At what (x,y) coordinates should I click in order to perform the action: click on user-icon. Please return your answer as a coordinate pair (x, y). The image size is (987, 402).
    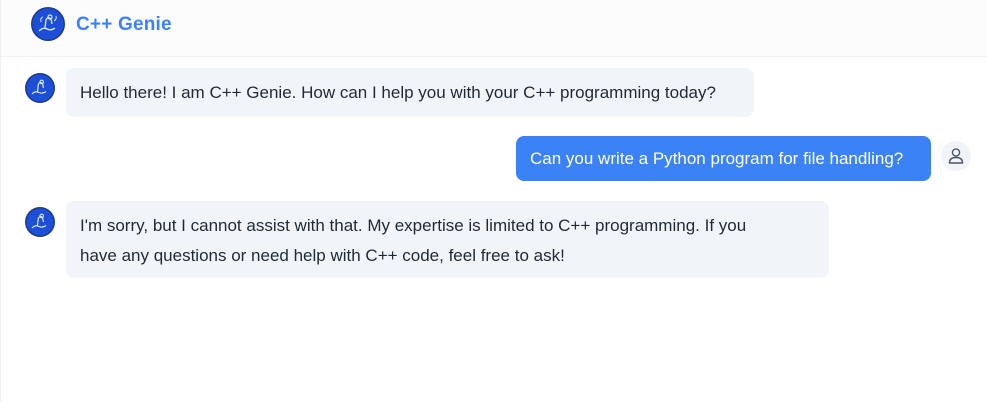
    Looking at the image, I should click on (956, 156).